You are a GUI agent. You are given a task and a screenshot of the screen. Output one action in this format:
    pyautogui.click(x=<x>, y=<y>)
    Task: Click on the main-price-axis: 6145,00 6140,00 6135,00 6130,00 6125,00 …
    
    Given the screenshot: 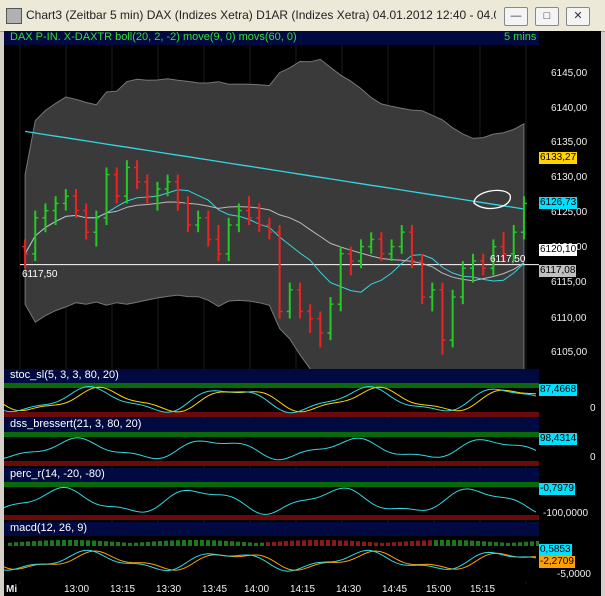 What is the action you would take?
    pyautogui.click(x=570, y=200)
    